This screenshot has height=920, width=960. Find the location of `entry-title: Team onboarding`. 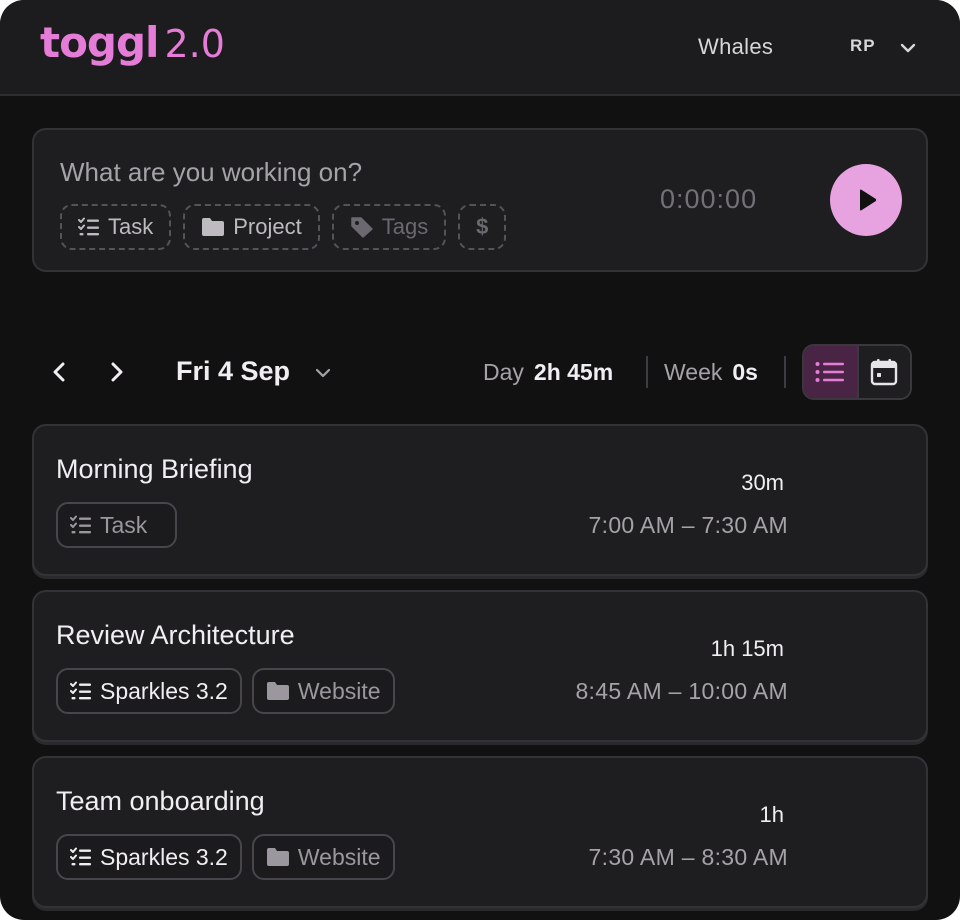

entry-title: Team onboarding is located at coordinates (160, 801).